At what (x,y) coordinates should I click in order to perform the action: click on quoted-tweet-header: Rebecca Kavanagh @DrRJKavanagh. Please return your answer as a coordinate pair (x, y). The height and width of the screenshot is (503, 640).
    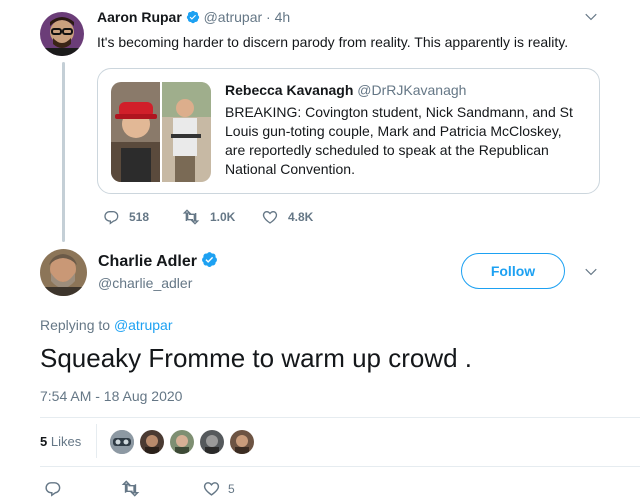
    Looking at the image, I should click on (345, 90).